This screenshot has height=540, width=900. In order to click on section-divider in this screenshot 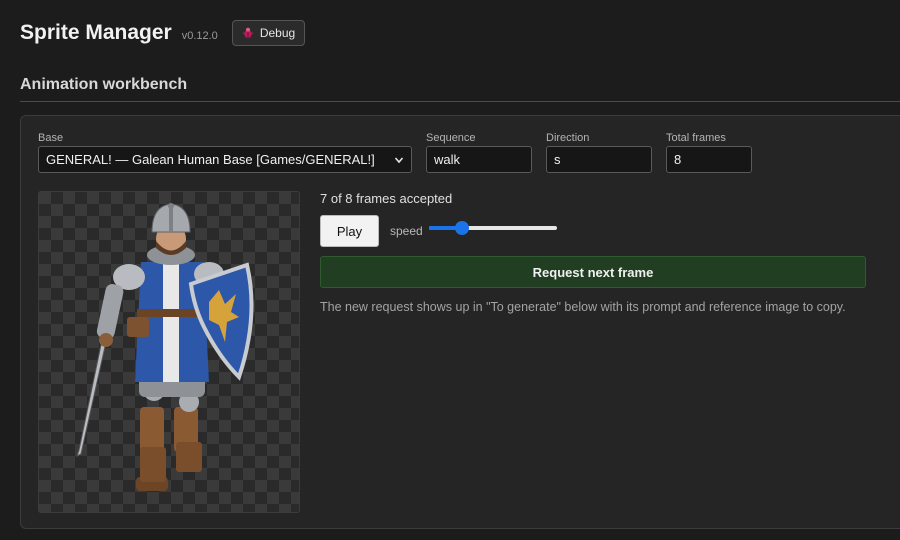, I will do `click(460, 101)`.